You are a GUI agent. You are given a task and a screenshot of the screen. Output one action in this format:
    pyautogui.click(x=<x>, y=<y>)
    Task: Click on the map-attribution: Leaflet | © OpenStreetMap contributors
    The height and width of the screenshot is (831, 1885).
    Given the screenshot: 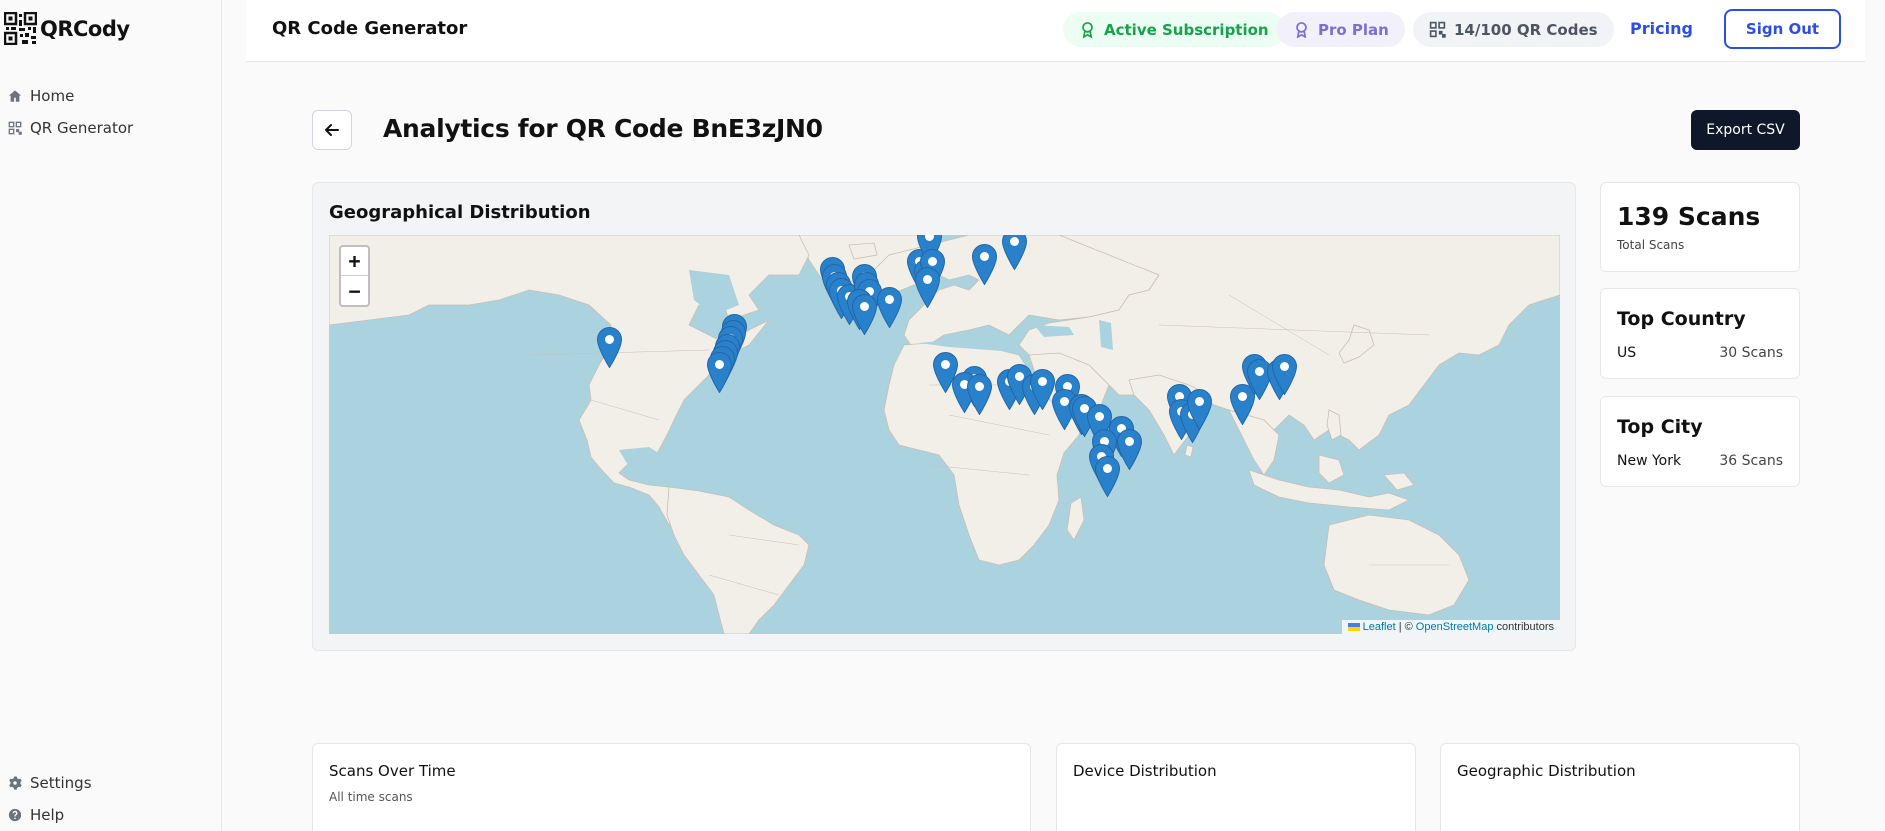 What is the action you would take?
    pyautogui.click(x=1450, y=627)
    